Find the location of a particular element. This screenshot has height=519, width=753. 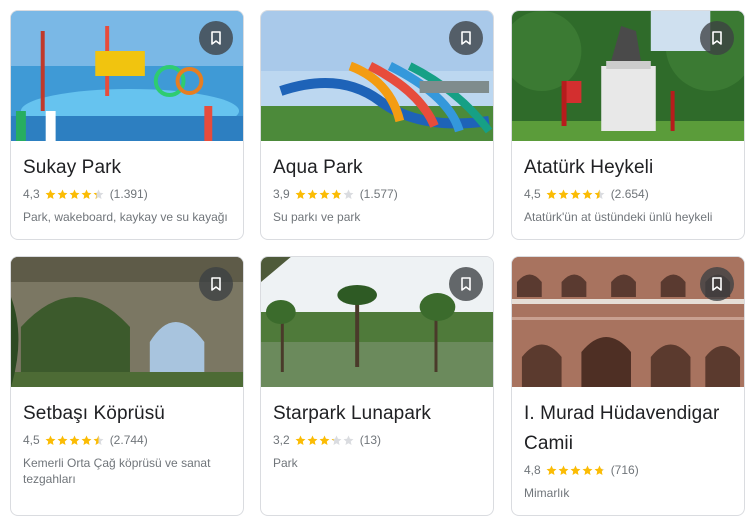

rating-value: 4,8 is located at coordinates (532, 470).